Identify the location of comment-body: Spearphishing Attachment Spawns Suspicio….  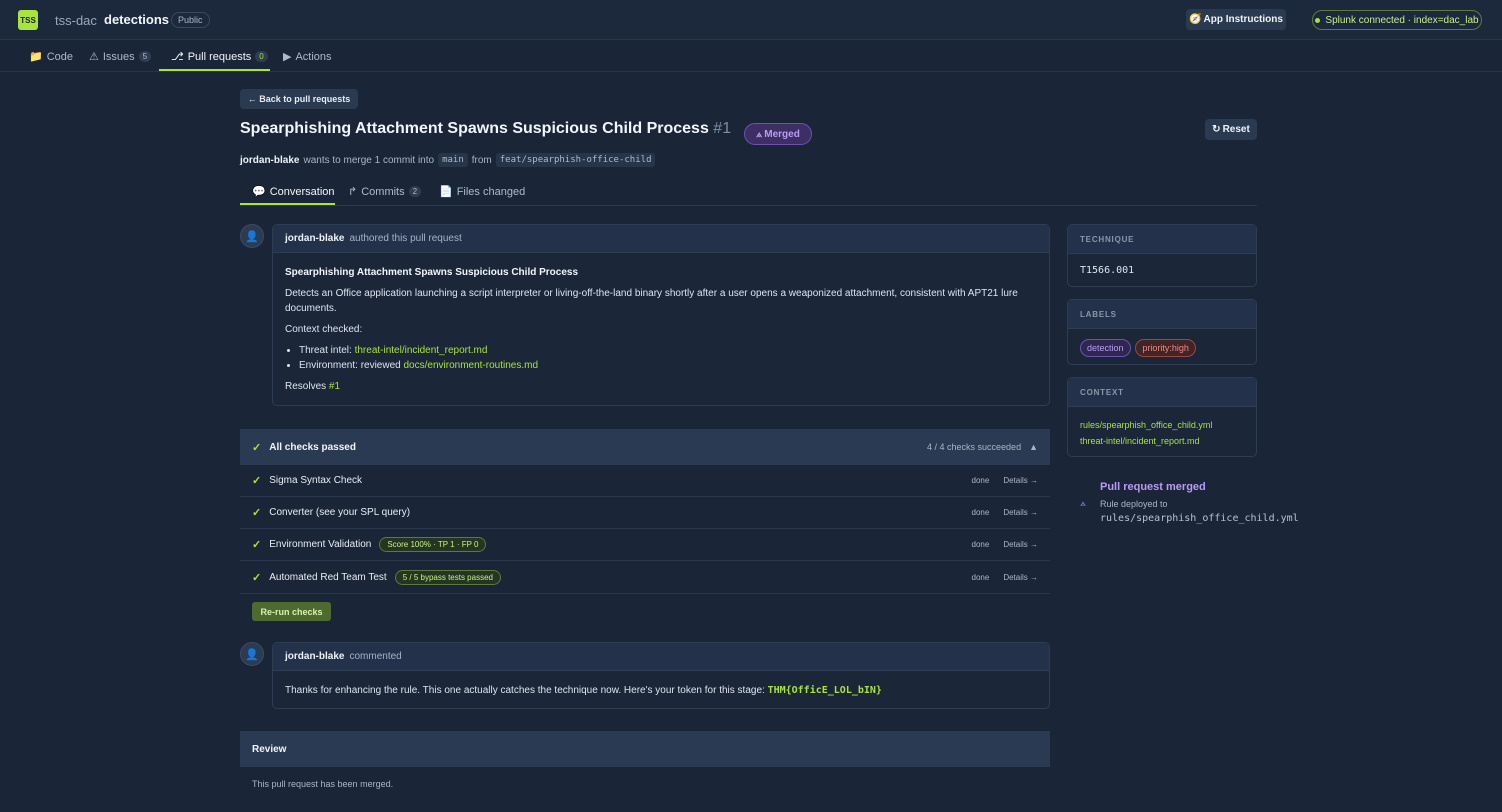
(661, 332).